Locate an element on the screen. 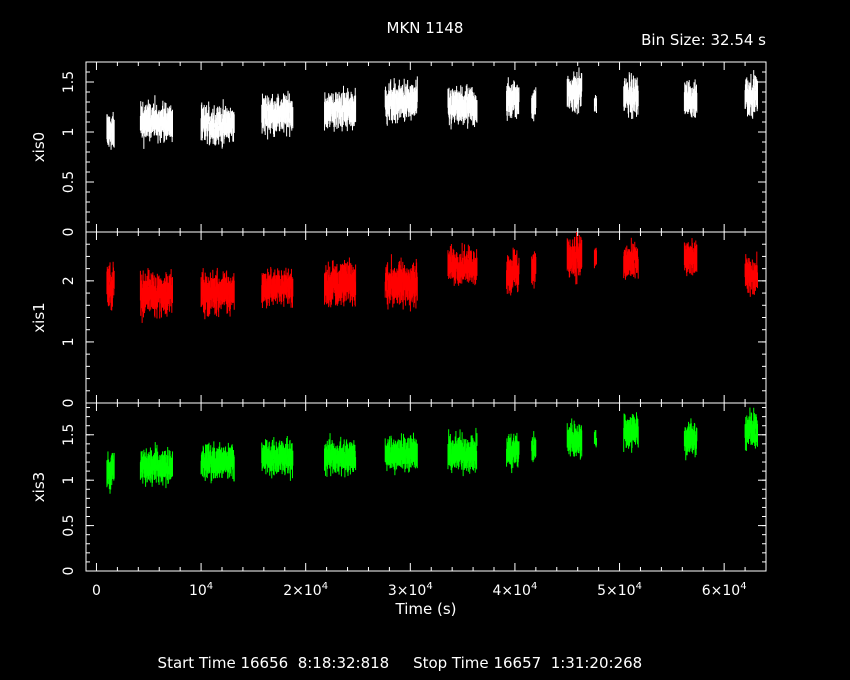 This screenshot has height=680, width=850. xtick-label: 2×104 is located at coordinates (305, 590).